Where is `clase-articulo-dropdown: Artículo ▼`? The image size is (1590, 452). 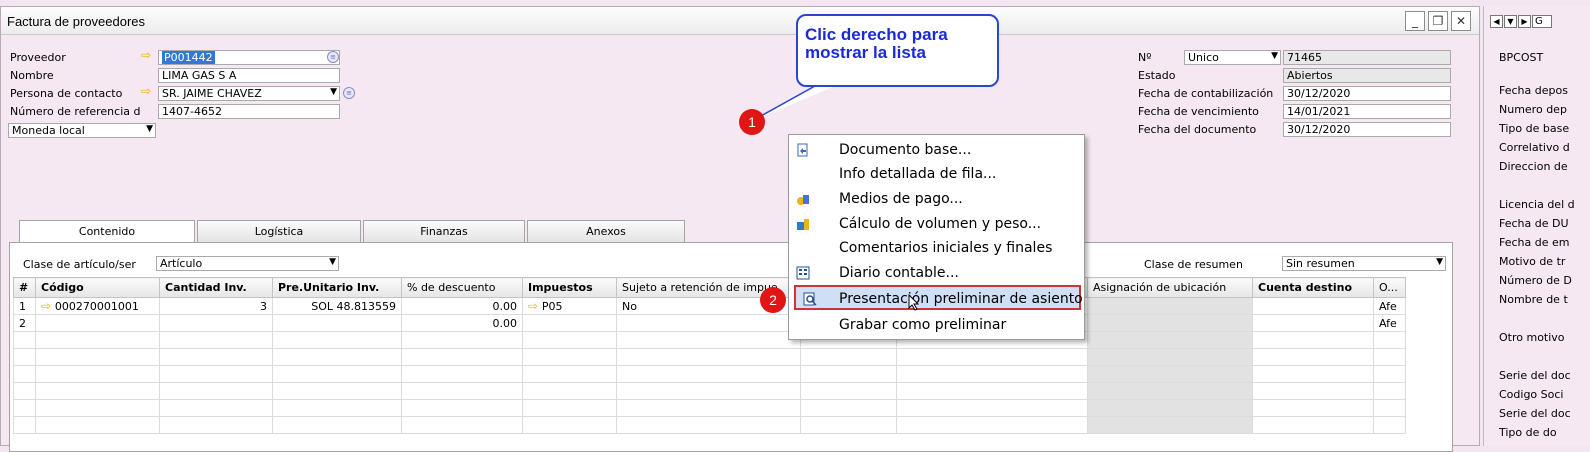 clase-articulo-dropdown: Artículo ▼ is located at coordinates (247, 263).